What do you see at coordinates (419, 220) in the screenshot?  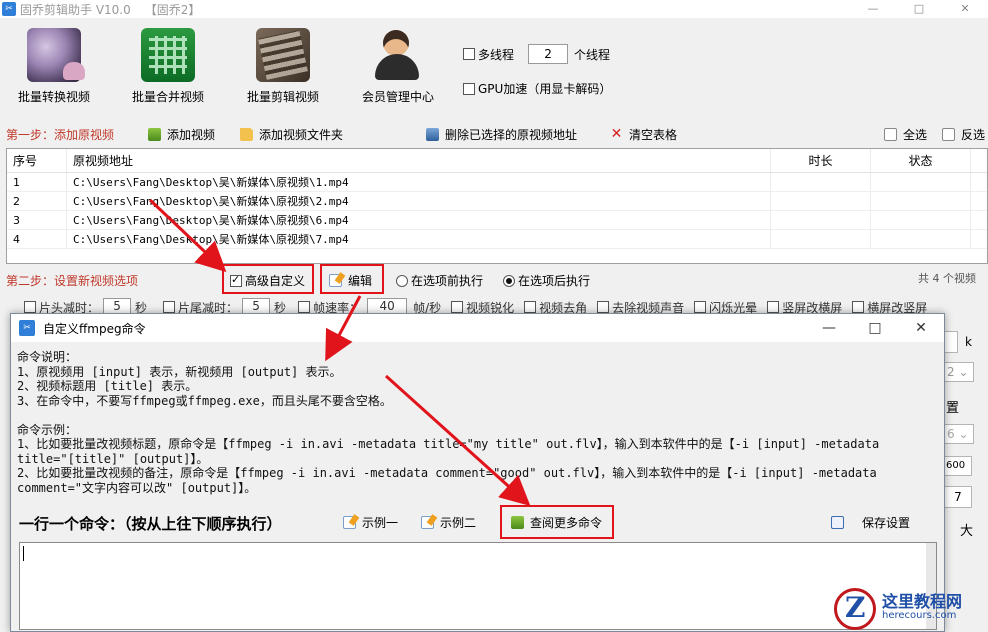 I see `row-path: C:\Users\Fang\Desktop\吴\新媒体\原视频\6.mp4` at bounding box center [419, 220].